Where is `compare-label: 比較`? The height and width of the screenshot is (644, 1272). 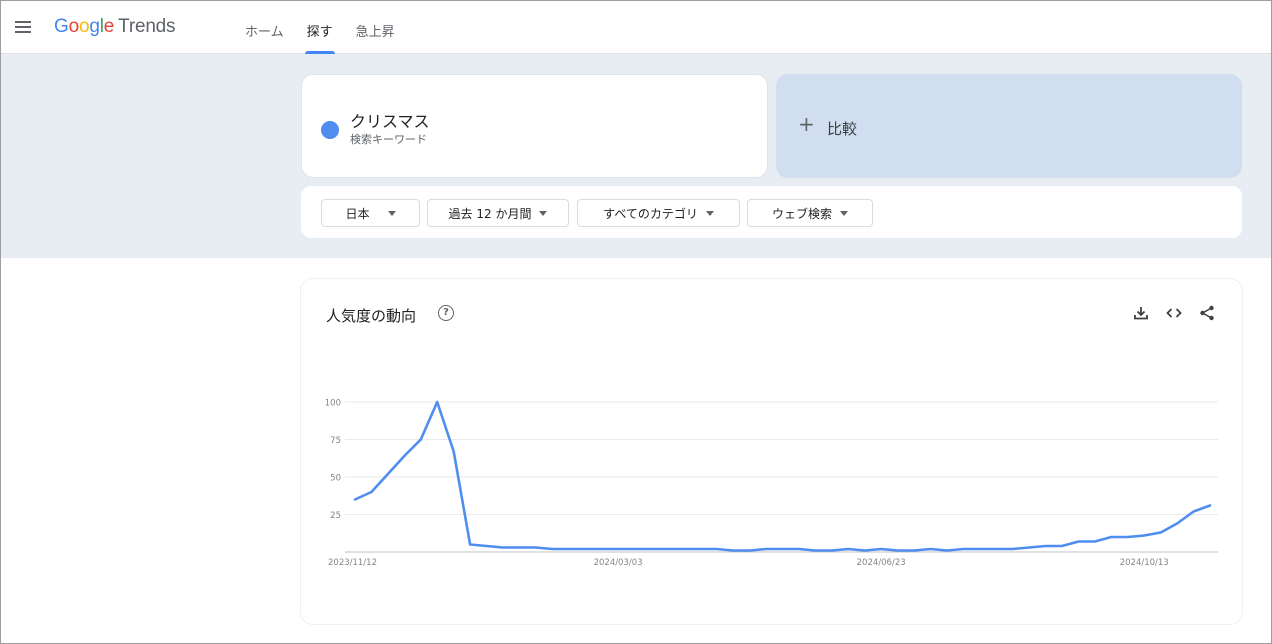 compare-label: 比較 is located at coordinates (842, 129).